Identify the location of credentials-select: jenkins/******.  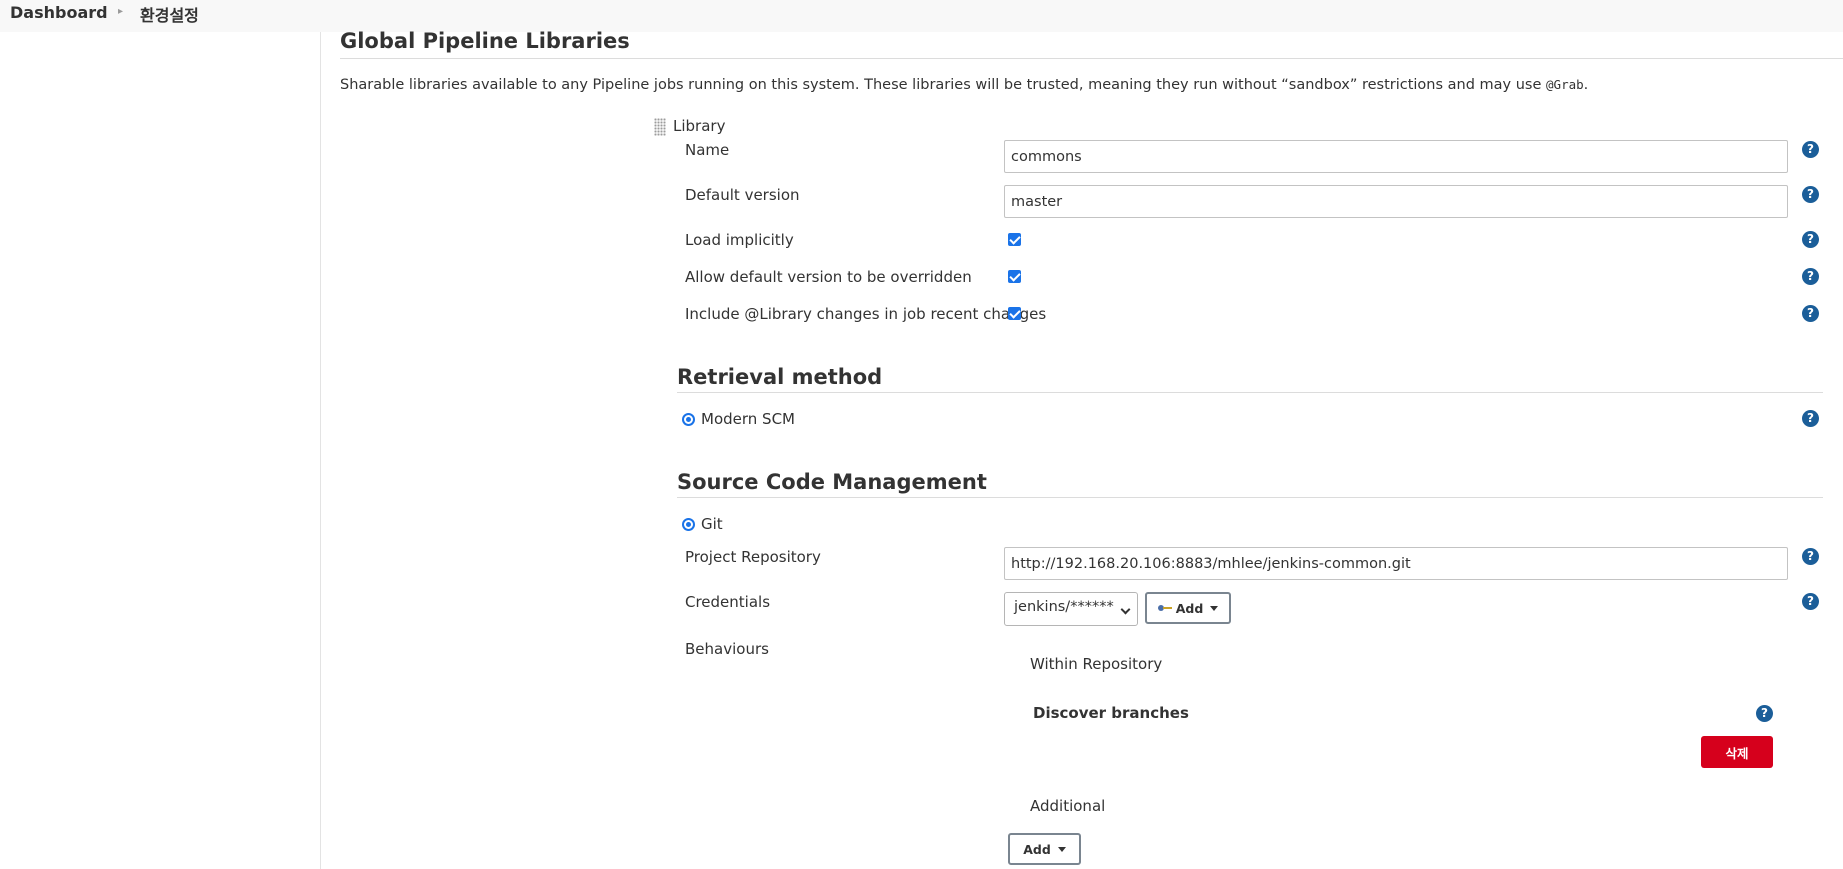
(1071, 609).